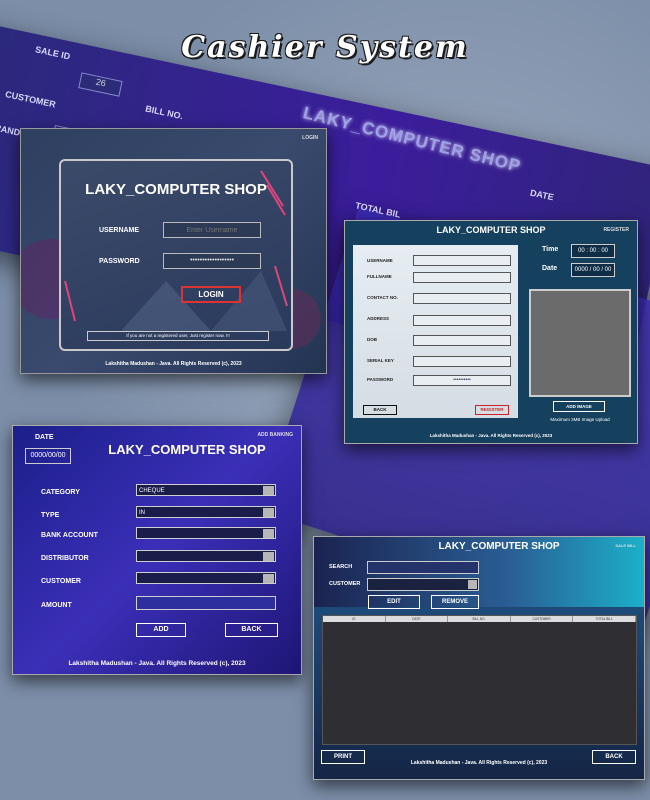 Image resolution: width=650 pixels, height=800 pixels. I want to click on distributor-label: DISTRIBUTOR, so click(65, 558).